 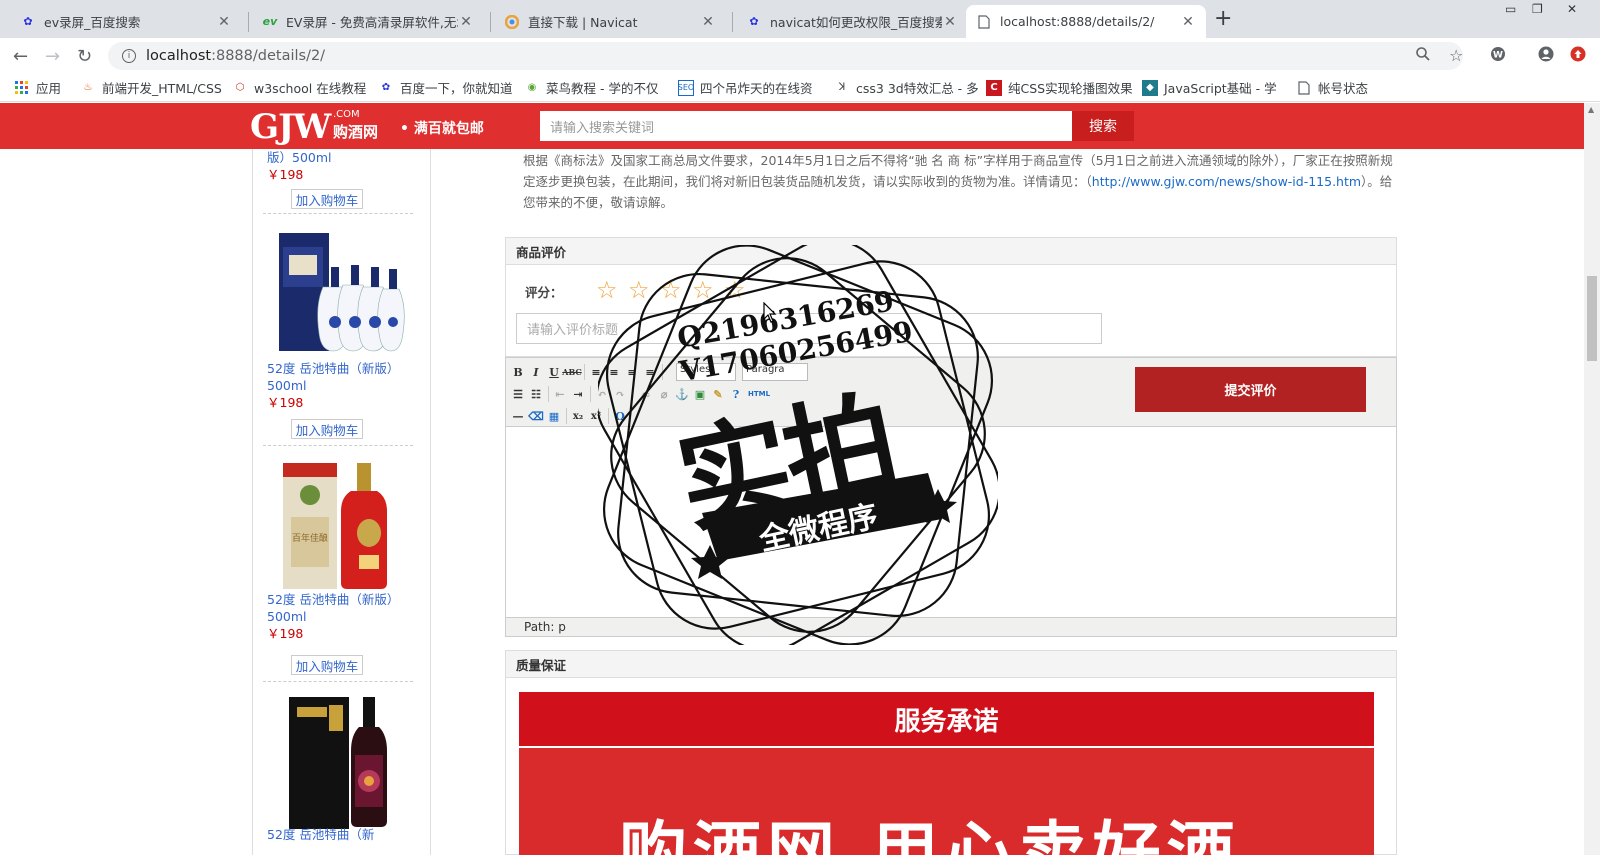 I want to click on list-item: 版）500ml ￥198, so click(x=337, y=166).